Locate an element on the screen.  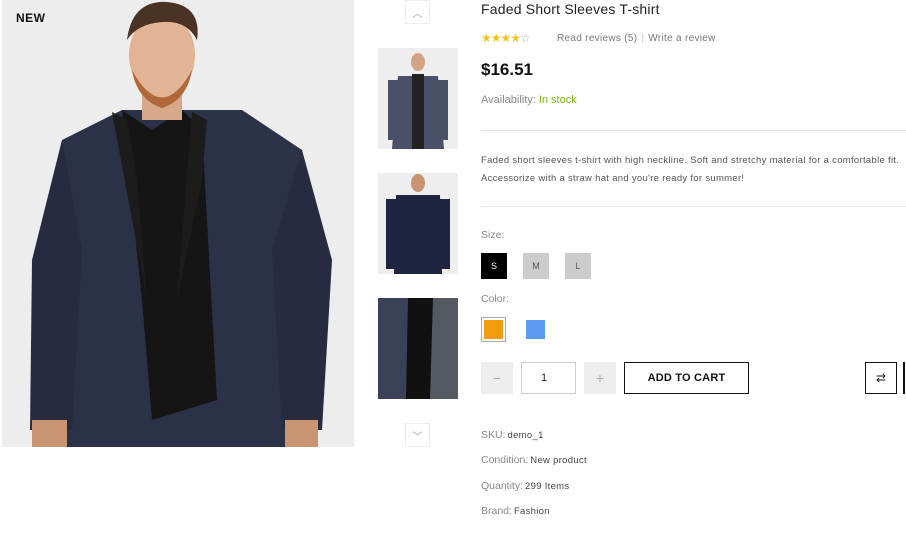
size-option-s: S is located at coordinates (494, 266).